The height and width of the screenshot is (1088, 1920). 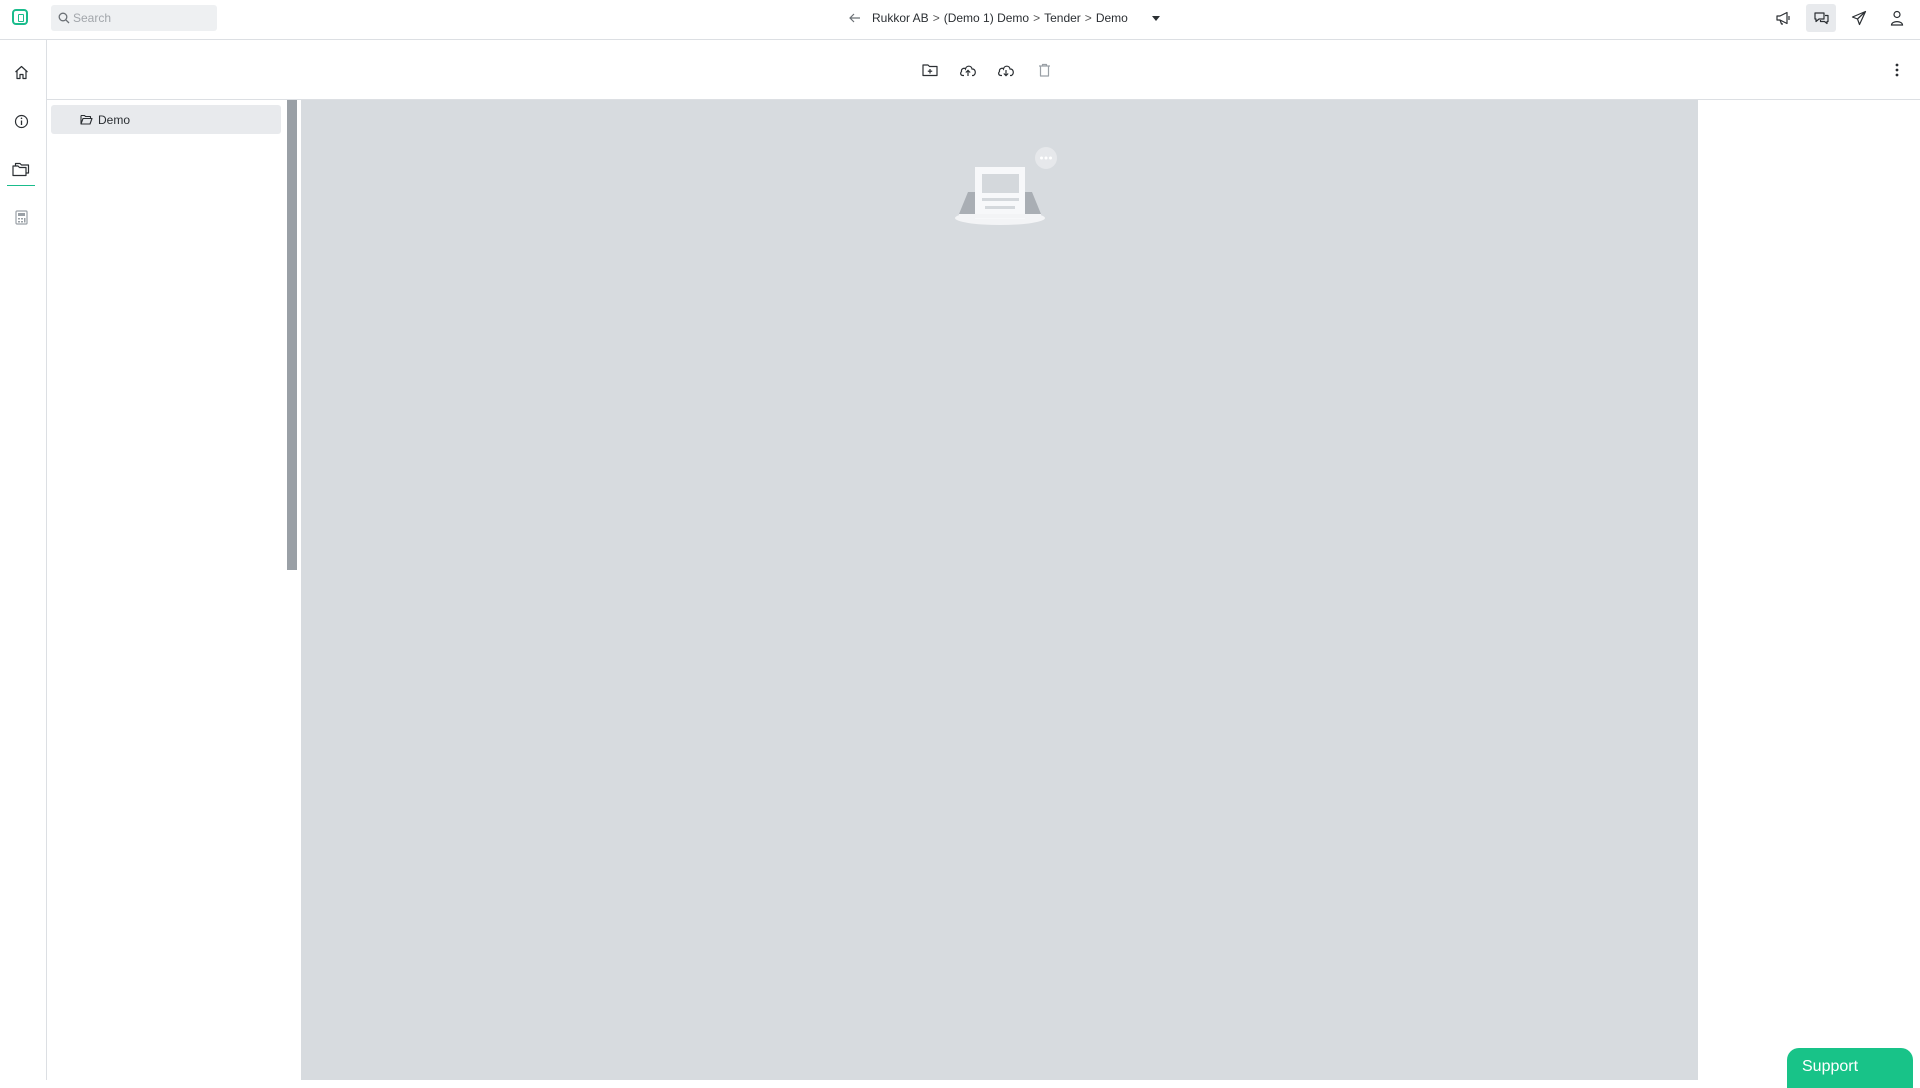 I want to click on tree-item-demo: Demo, so click(x=166, y=119).